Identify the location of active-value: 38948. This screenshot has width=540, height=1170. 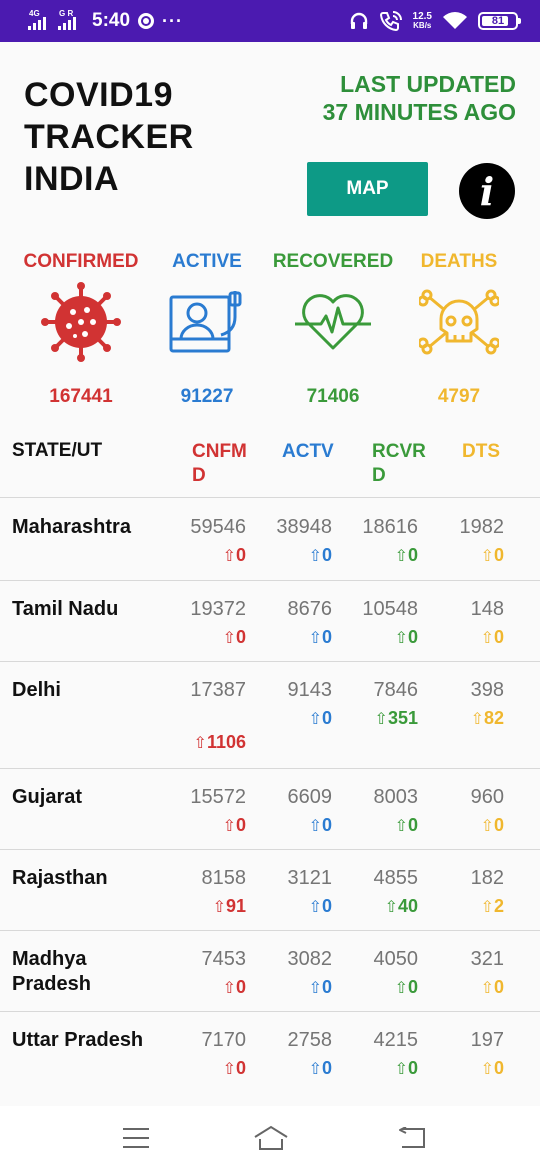
(304, 527).